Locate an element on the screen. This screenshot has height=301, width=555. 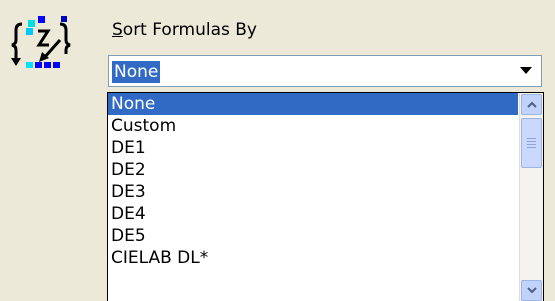
combo-selected-value: None is located at coordinates (136, 72).